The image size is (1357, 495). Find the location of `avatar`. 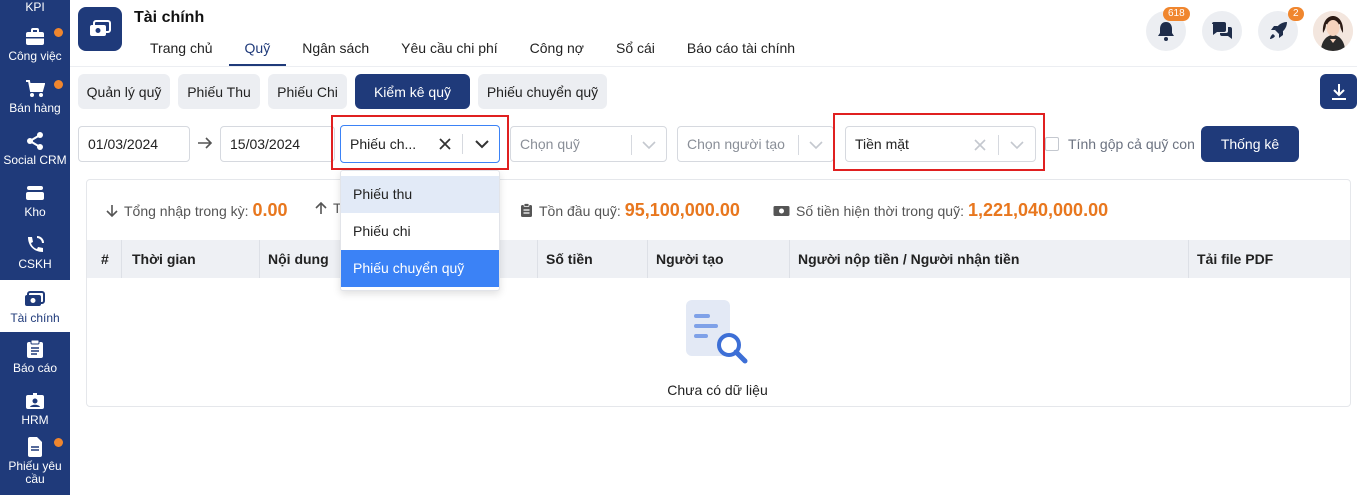

avatar is located at coordinates (1333, 31).